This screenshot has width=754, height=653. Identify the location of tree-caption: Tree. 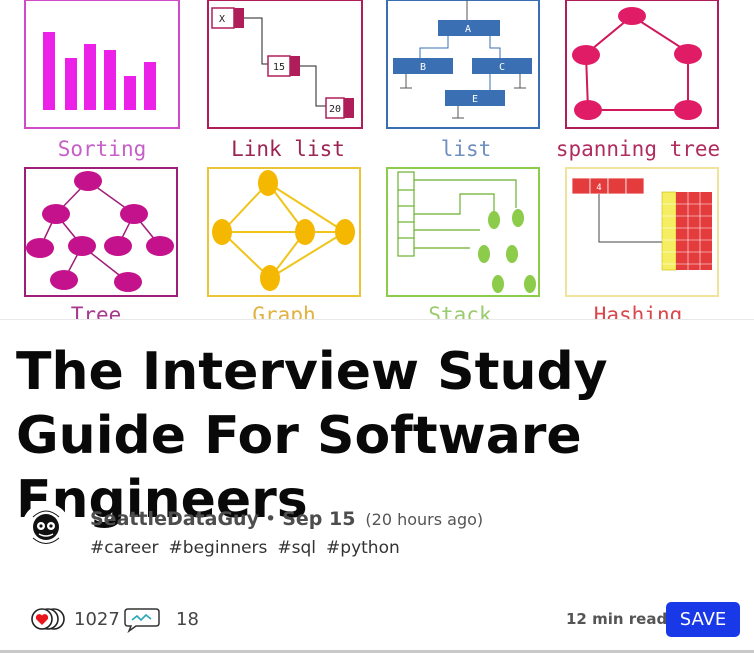
(96, 311).